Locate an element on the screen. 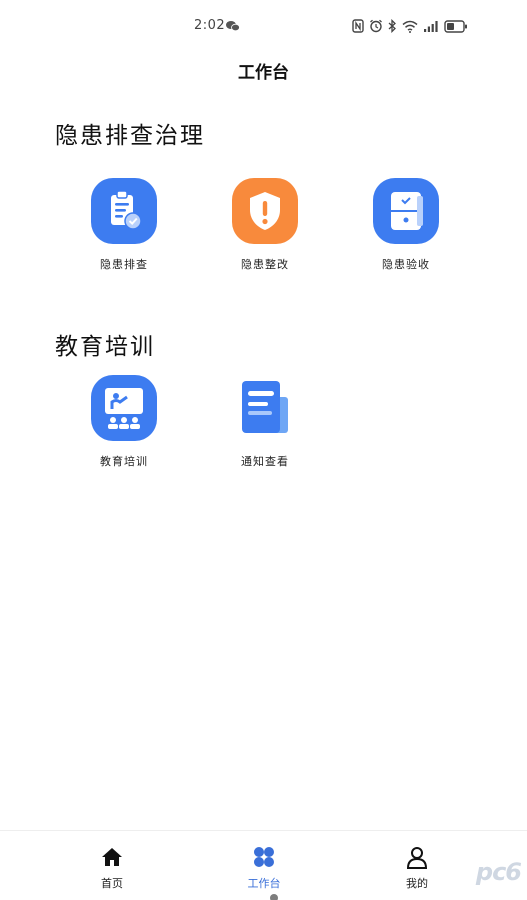 The image size is (527, 900). nav-item-mine: 我的 is located at coordinates (417, 868).